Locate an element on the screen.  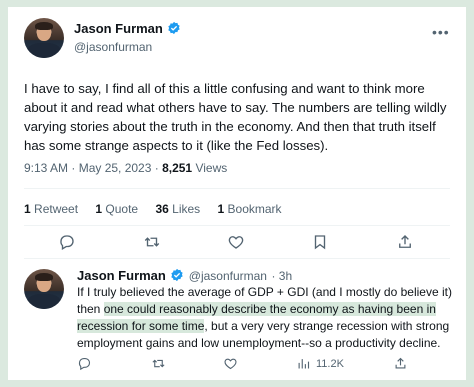
views-button: 11.2K is located at coordinates (320, 363).